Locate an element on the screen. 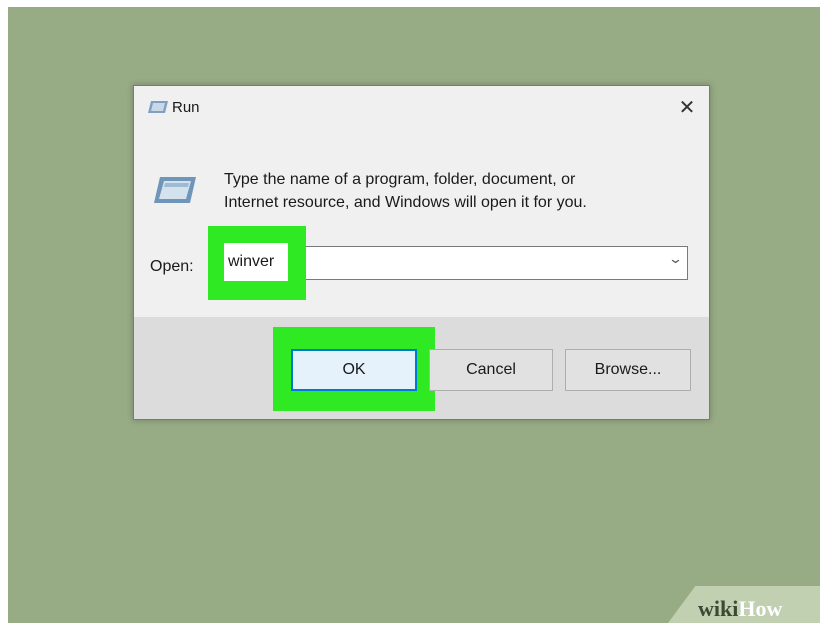 The height and width of the screenshot is (627, 820). close-button: ✕ is located at coordinates (687, 108).